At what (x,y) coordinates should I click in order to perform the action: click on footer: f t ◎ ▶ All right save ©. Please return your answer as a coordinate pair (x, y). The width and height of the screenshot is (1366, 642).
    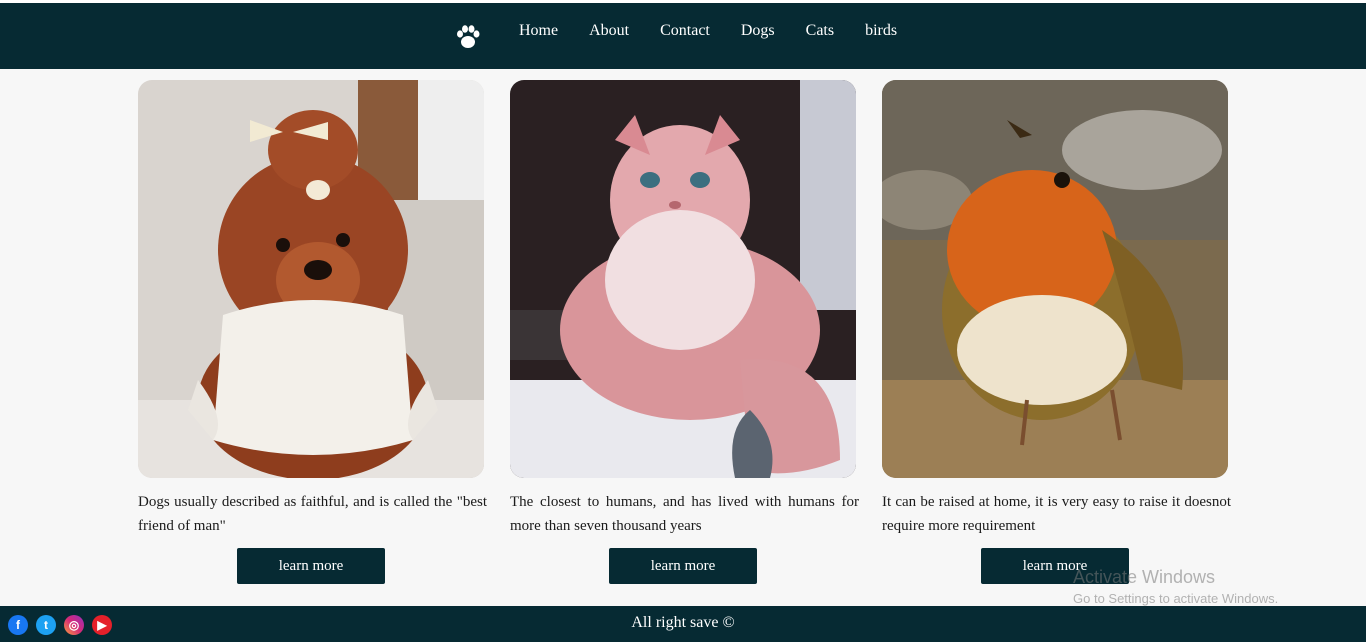
    Looking at the image, I should click on (683, 624).